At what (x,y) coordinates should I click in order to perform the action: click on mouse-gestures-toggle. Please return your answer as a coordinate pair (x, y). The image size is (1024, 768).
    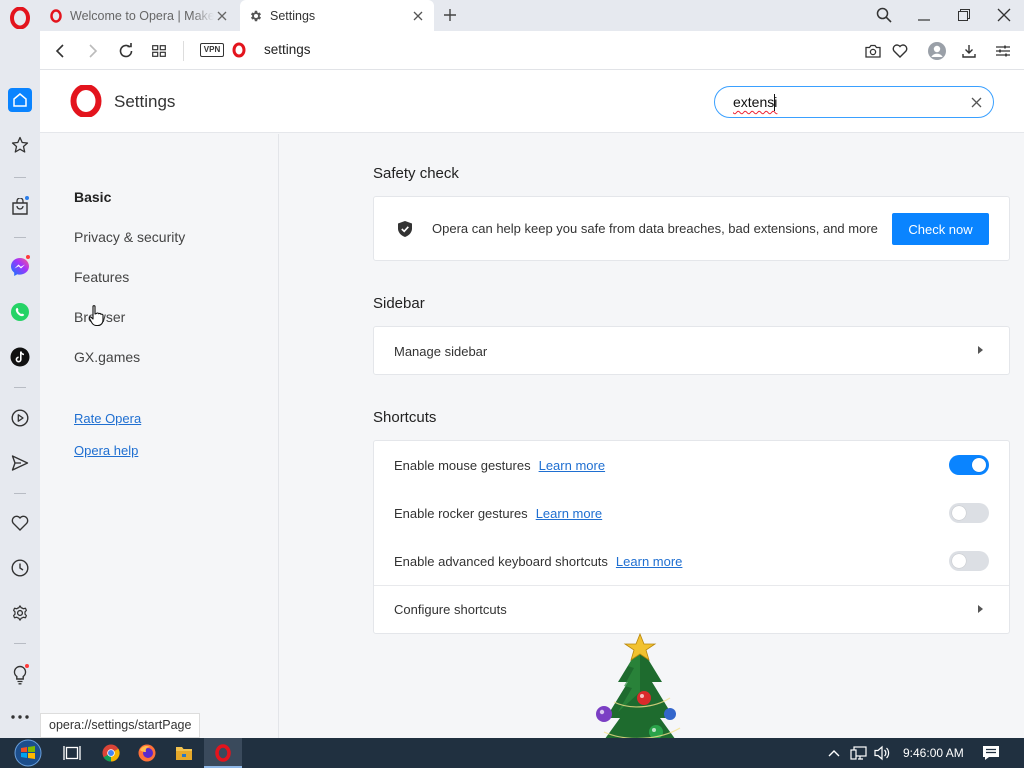
    Looking at the image, I should click on (969, 465).